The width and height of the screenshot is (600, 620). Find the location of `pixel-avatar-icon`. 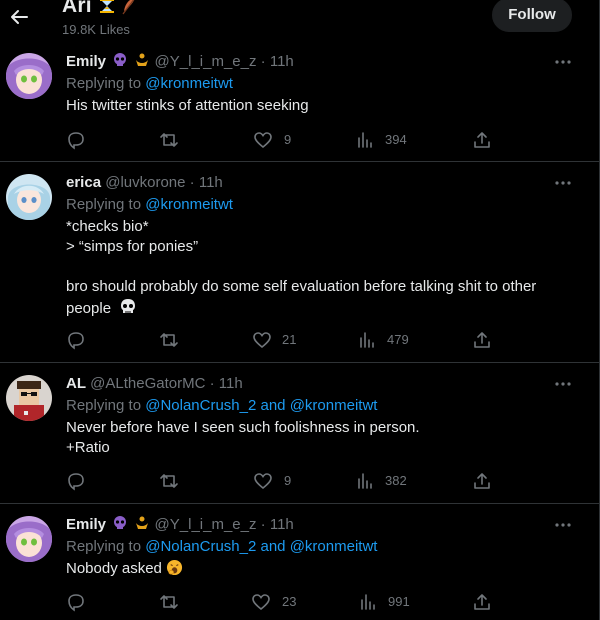

pixel-avatar-icon is located at coordinates (29, 398).